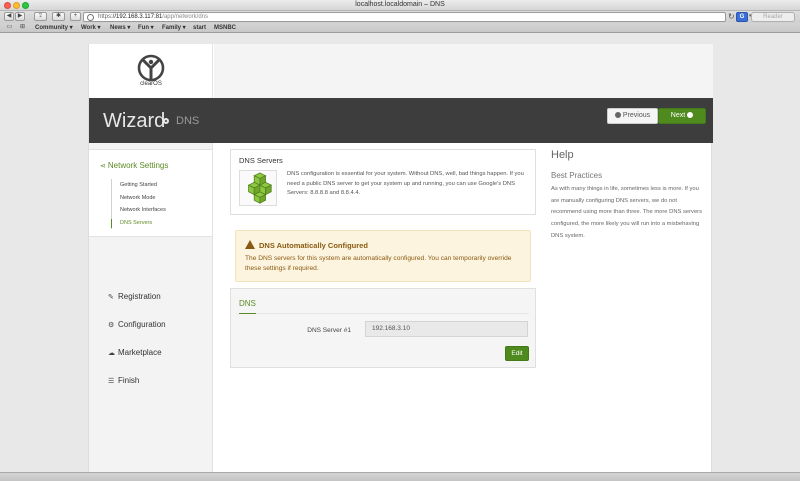 This screenshot has height=481, width=800. What do you see at coordinates (188, 121) in the screenshot?
I see `page-subtitle: DNS` at bounding box center [188, 121].